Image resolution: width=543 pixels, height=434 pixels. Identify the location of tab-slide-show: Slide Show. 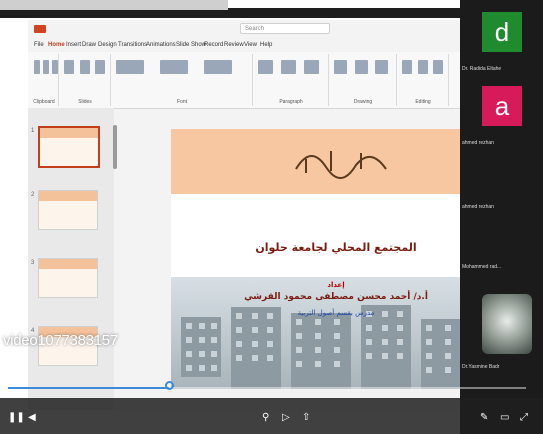
(191, 45).